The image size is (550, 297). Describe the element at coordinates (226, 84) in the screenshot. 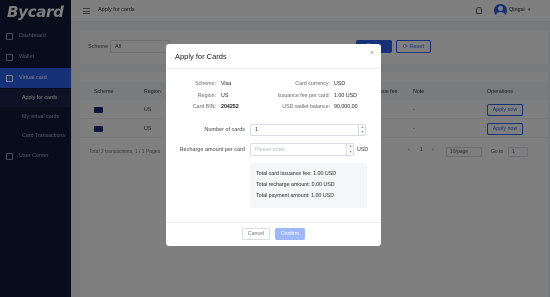

I see `scheme-value: Visa` at that location.